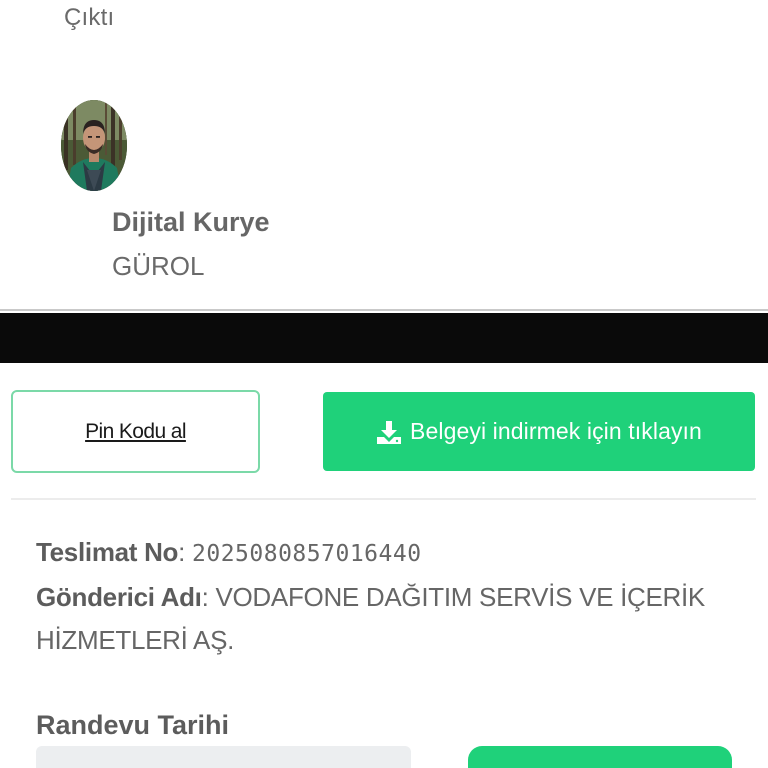 The width and height of the screenshot is (768, 768). Describe the element at coordinates (107, 552) in the screenshot. I see `tracking-number-label: Teslimat No` at that location.